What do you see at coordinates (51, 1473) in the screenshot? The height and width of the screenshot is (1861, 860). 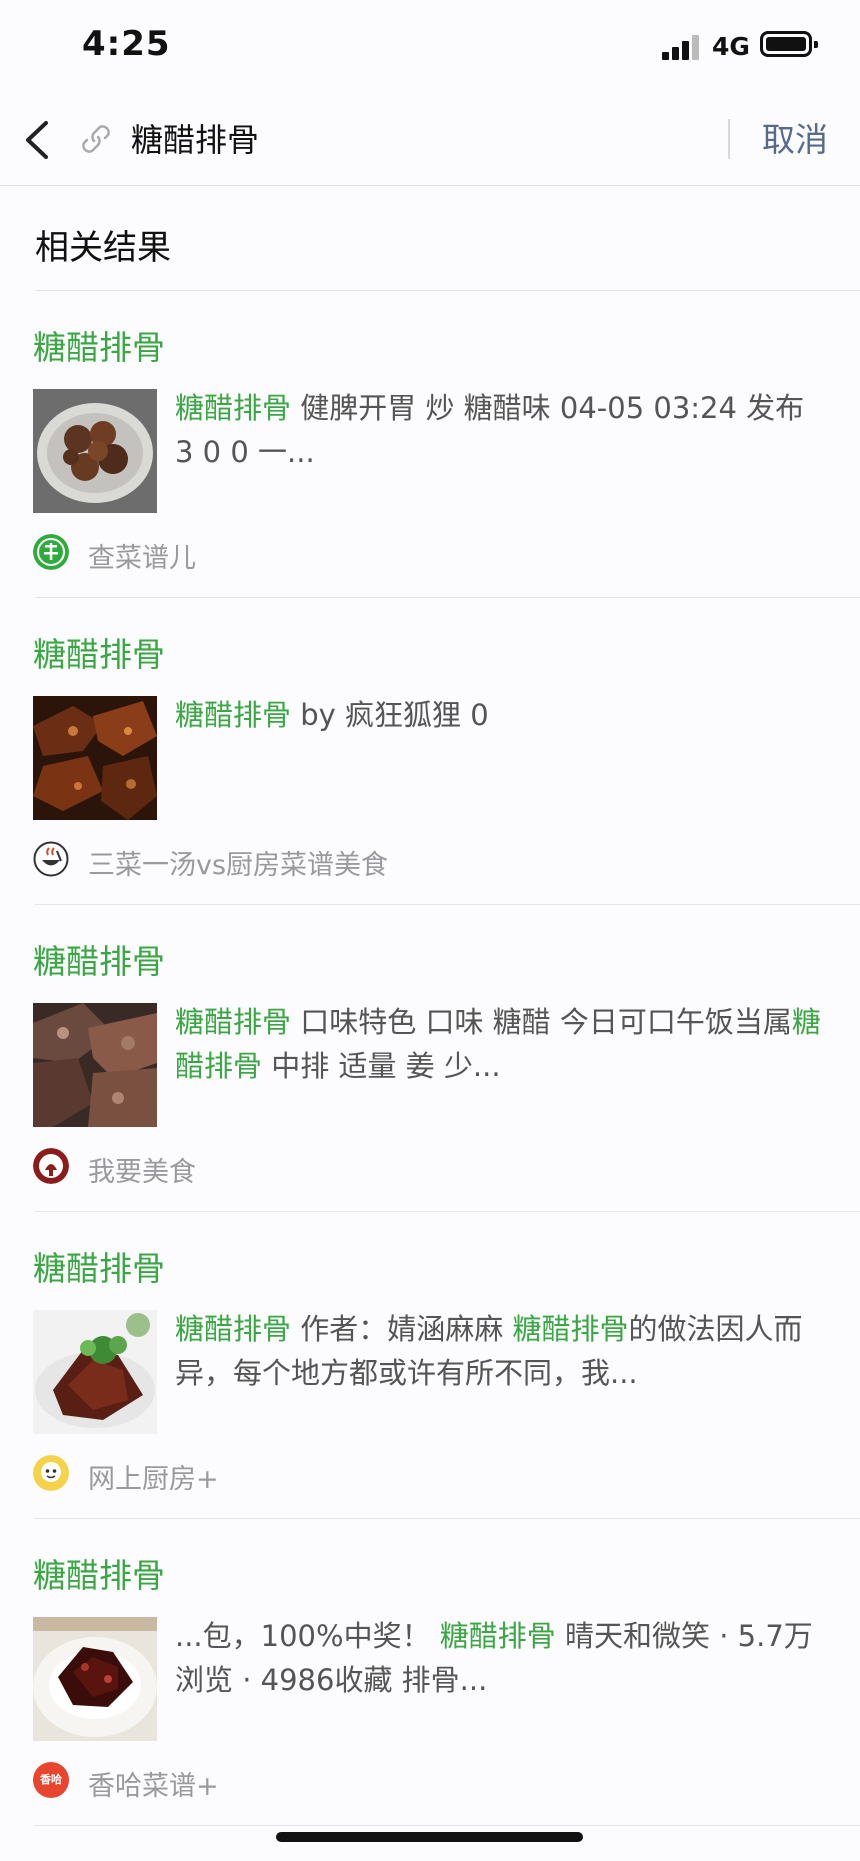 I see `chef-hat-icon` at bounding box center [51, 1473].